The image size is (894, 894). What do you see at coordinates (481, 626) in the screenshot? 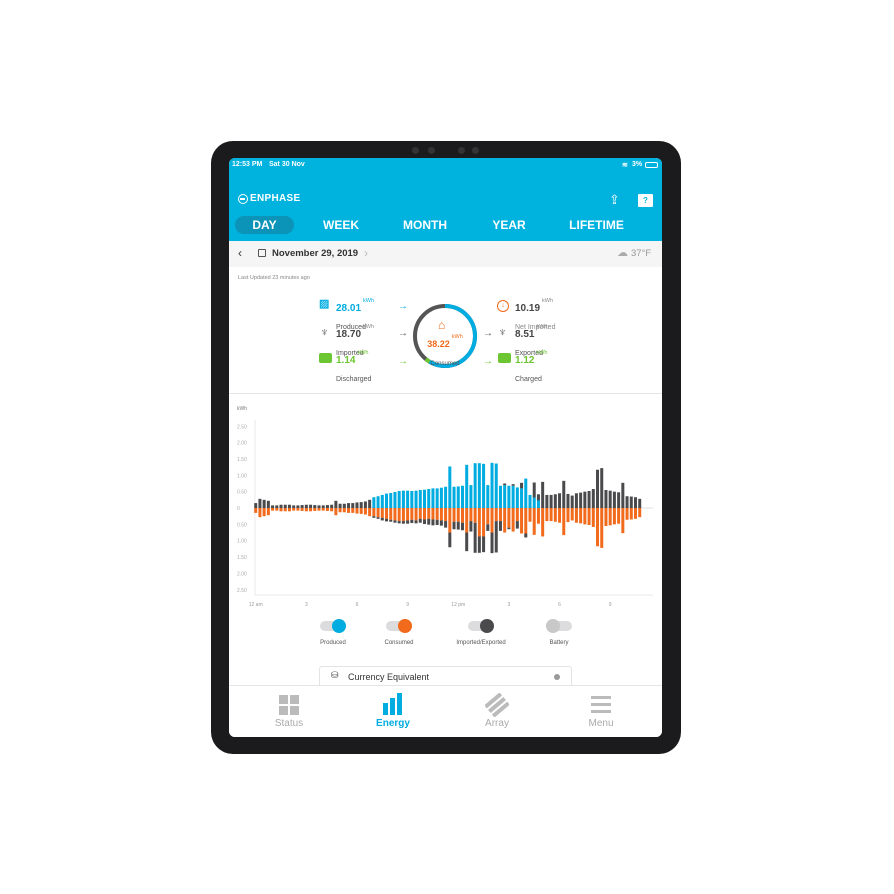
I see `legend-toggle-imported-exported` at bounding box center [481, 626].